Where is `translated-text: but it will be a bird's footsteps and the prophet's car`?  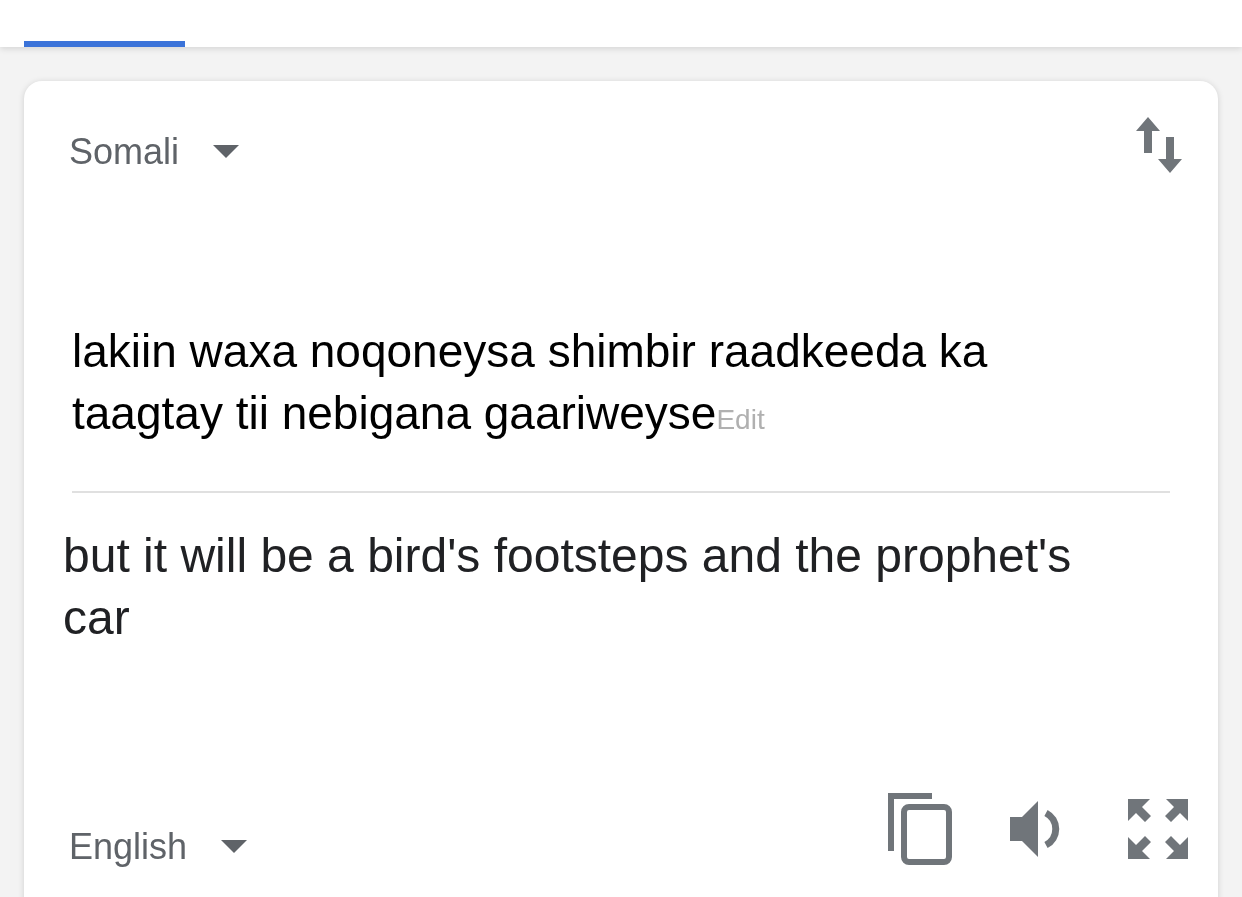 translated-text: but it will be a bird's footsteps and the prophet's car is located at coordinates (568, 587).